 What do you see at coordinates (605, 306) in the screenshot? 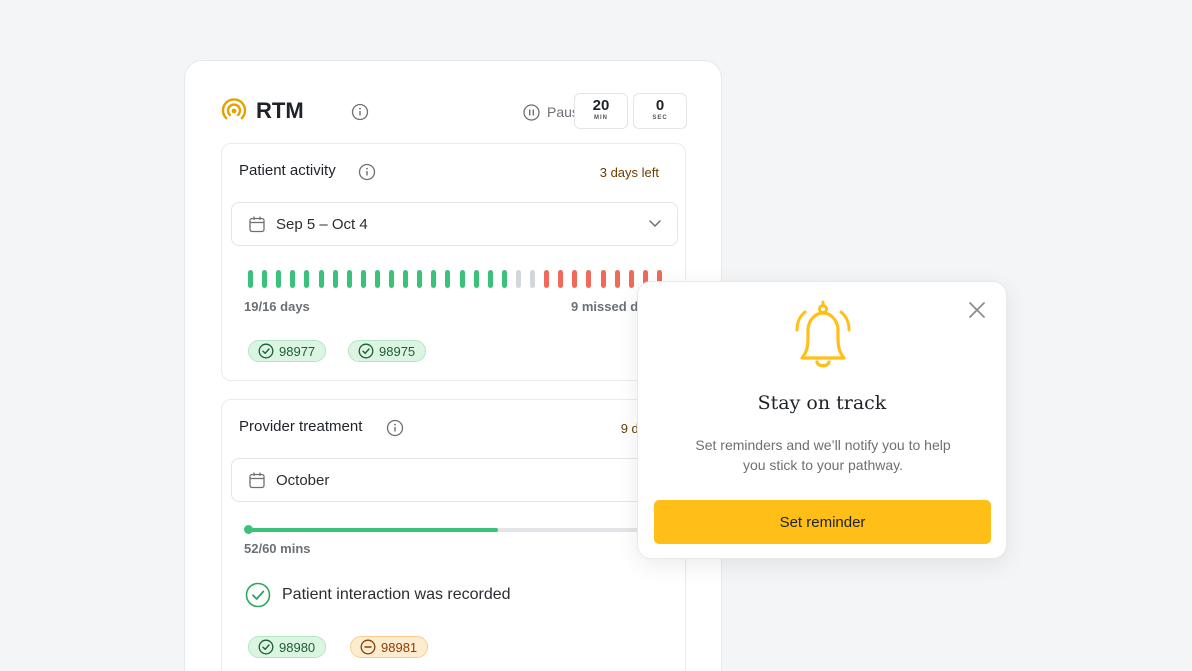
I see `missed-days-label: 9 missed d` at bounding box center [605, 306].